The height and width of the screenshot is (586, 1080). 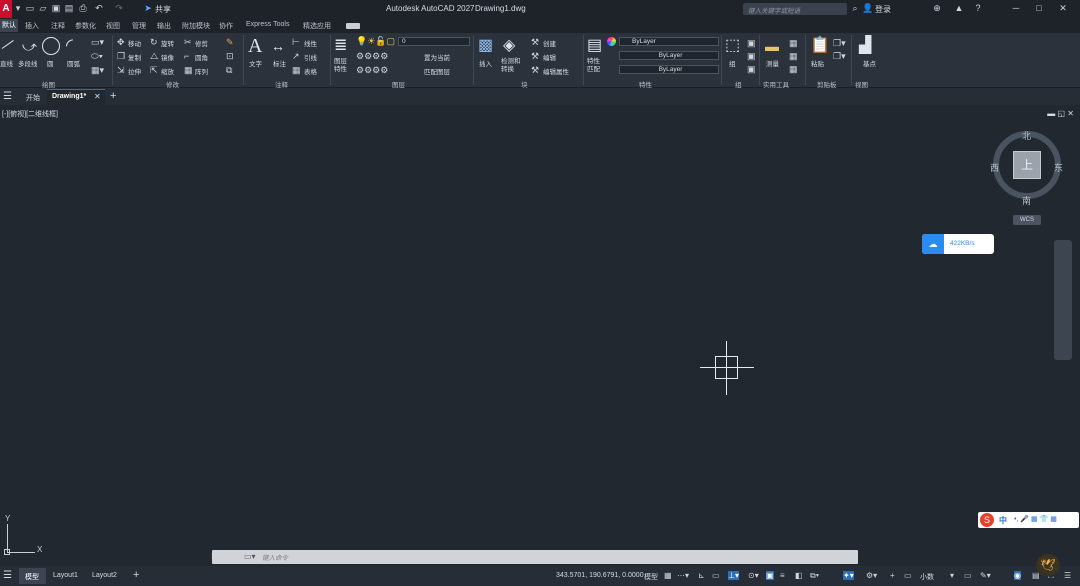 I want to click on lineweight-icon: ≡, so click(x=782, y=575).